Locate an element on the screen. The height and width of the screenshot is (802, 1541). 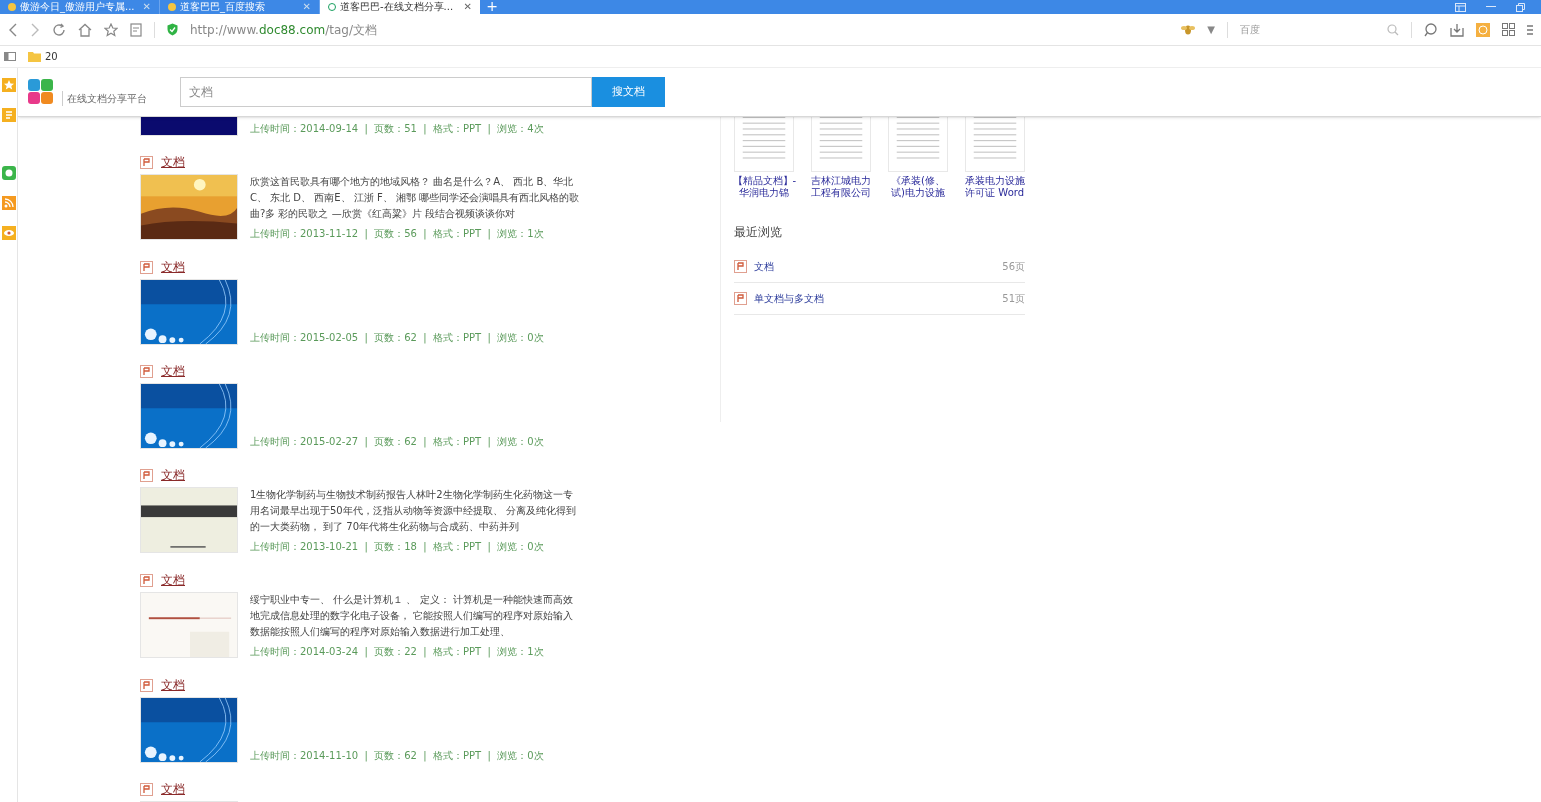
folder-icon is located at coordinates (34, 56).